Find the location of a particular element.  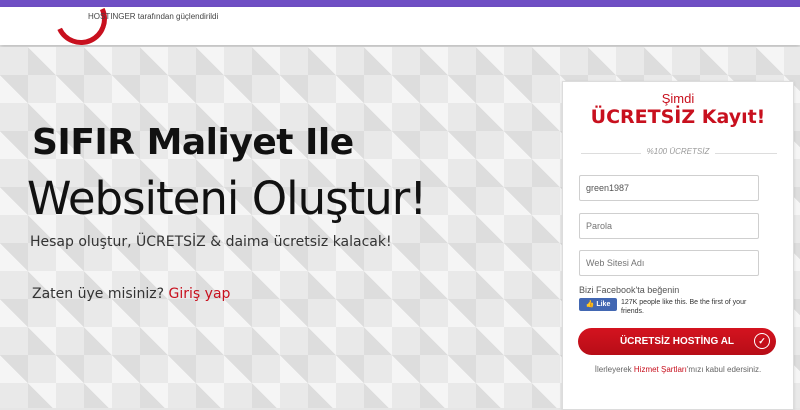

divider-label-text: %100 ÜCRETSİZ is located at coordinates (678, 151).